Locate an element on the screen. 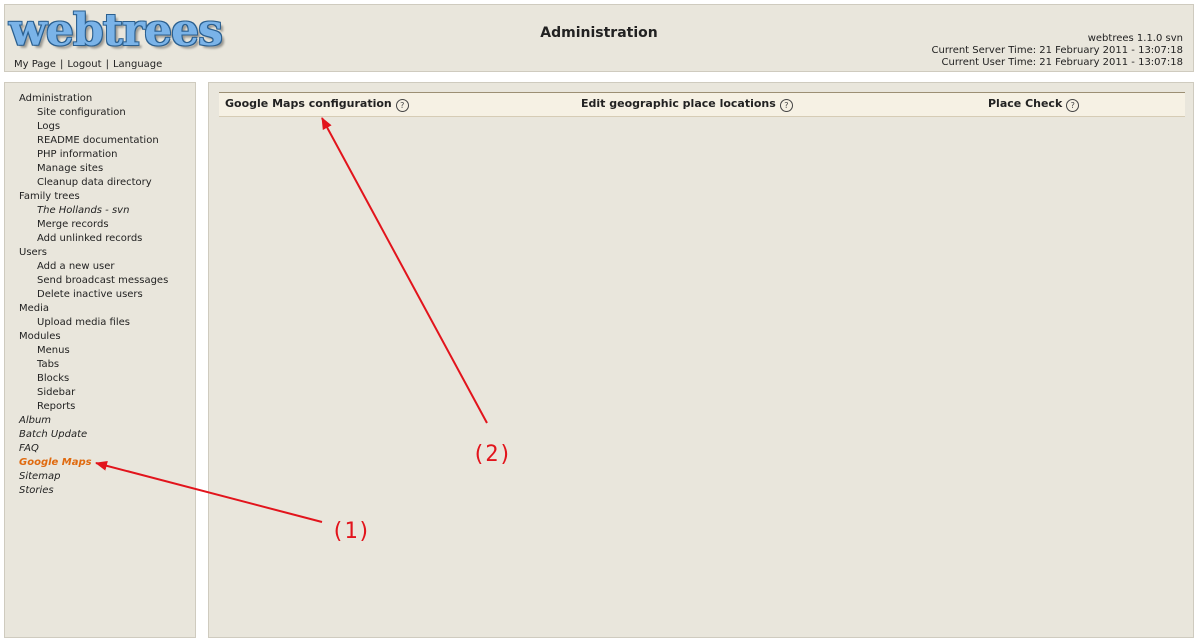  annotation-label-1: (1) is located at coordinates (351, 531).